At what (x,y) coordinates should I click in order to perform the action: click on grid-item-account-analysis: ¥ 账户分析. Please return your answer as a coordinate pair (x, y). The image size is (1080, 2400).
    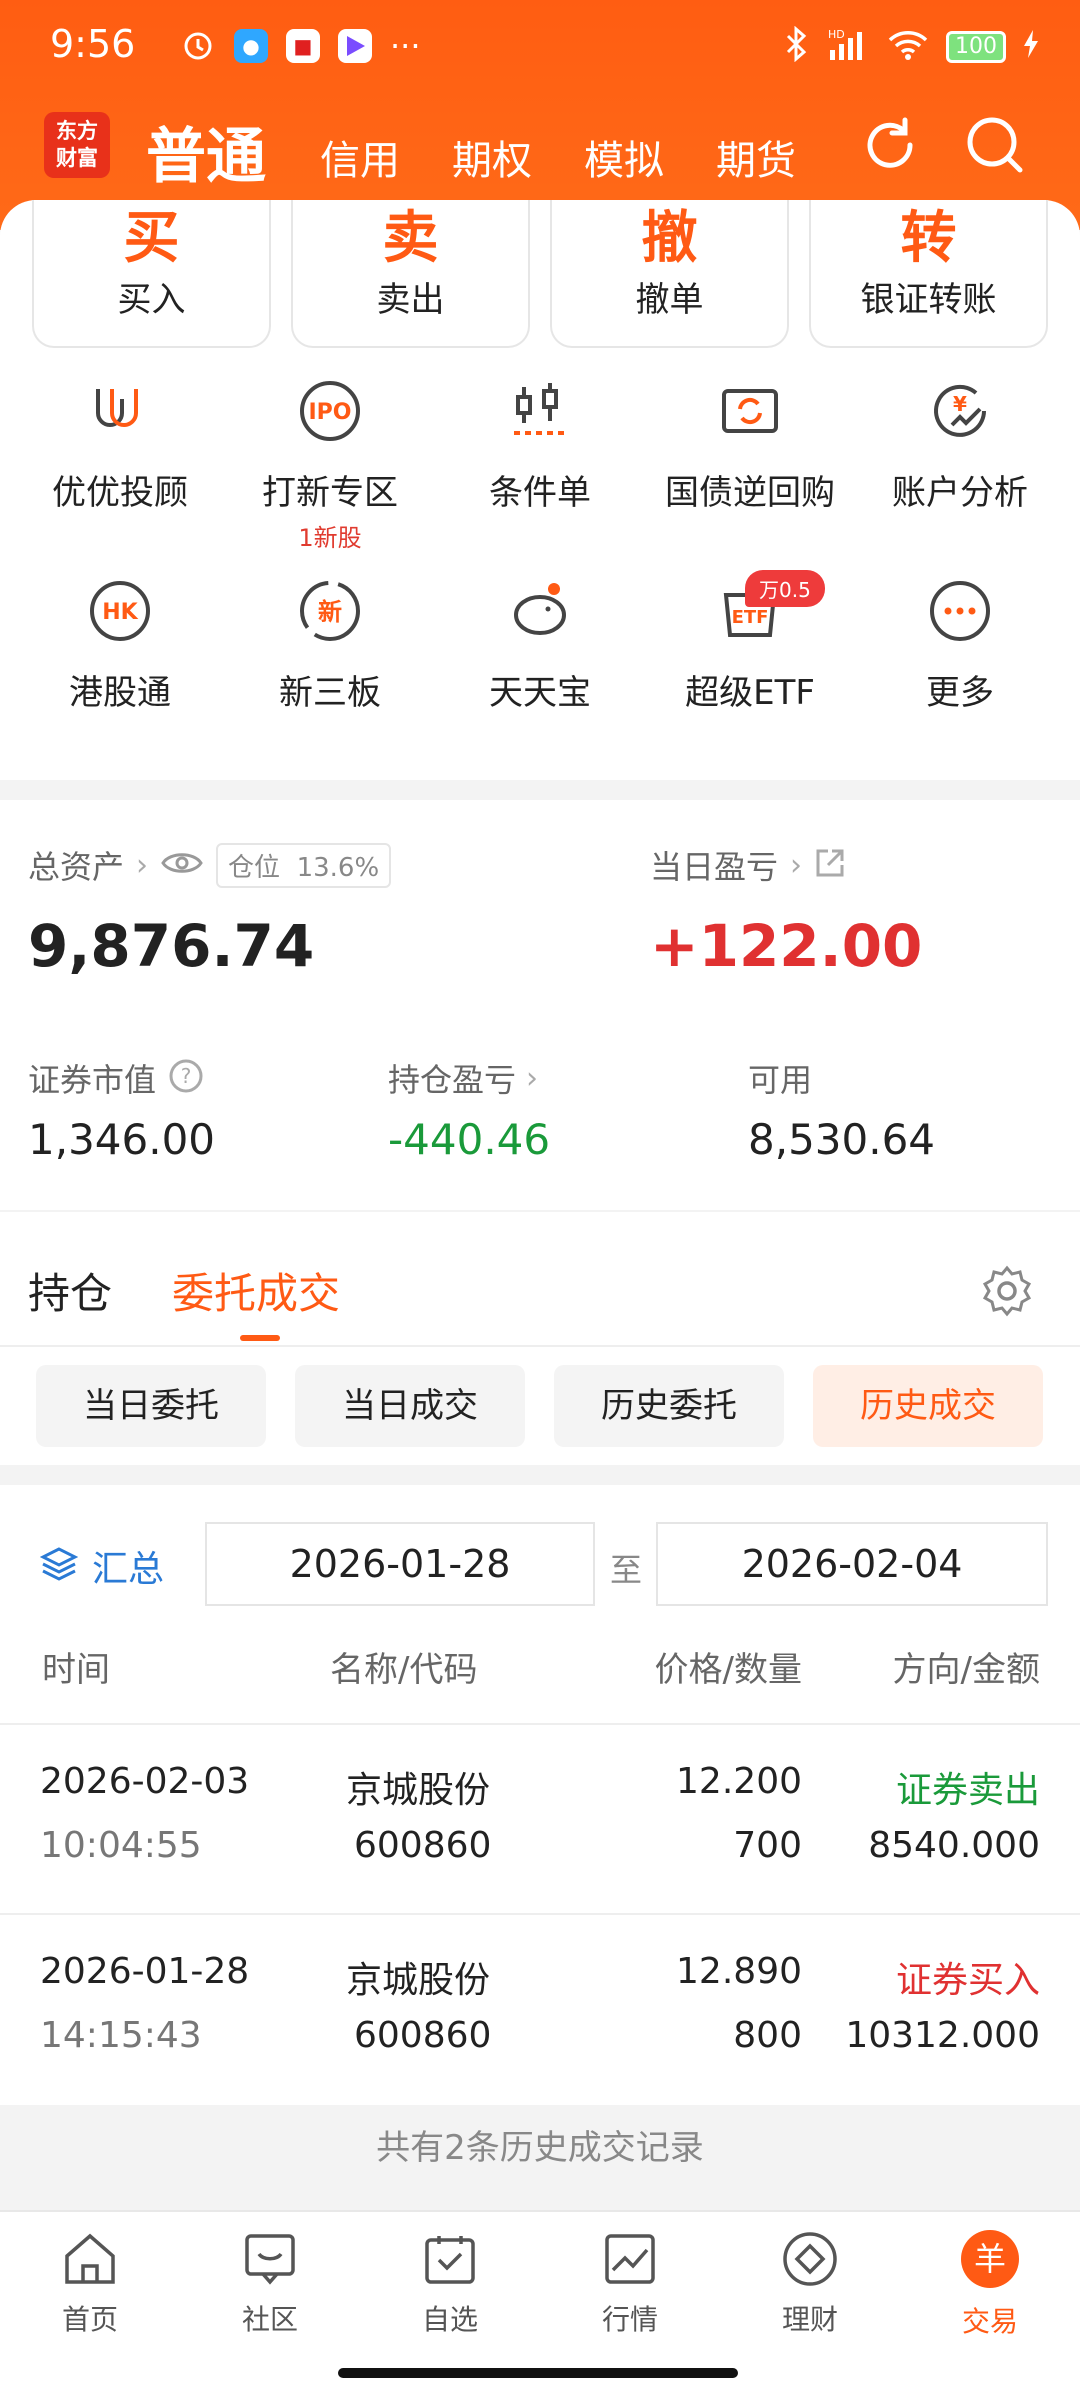
    Looking at the image, I should click on (960, 444).